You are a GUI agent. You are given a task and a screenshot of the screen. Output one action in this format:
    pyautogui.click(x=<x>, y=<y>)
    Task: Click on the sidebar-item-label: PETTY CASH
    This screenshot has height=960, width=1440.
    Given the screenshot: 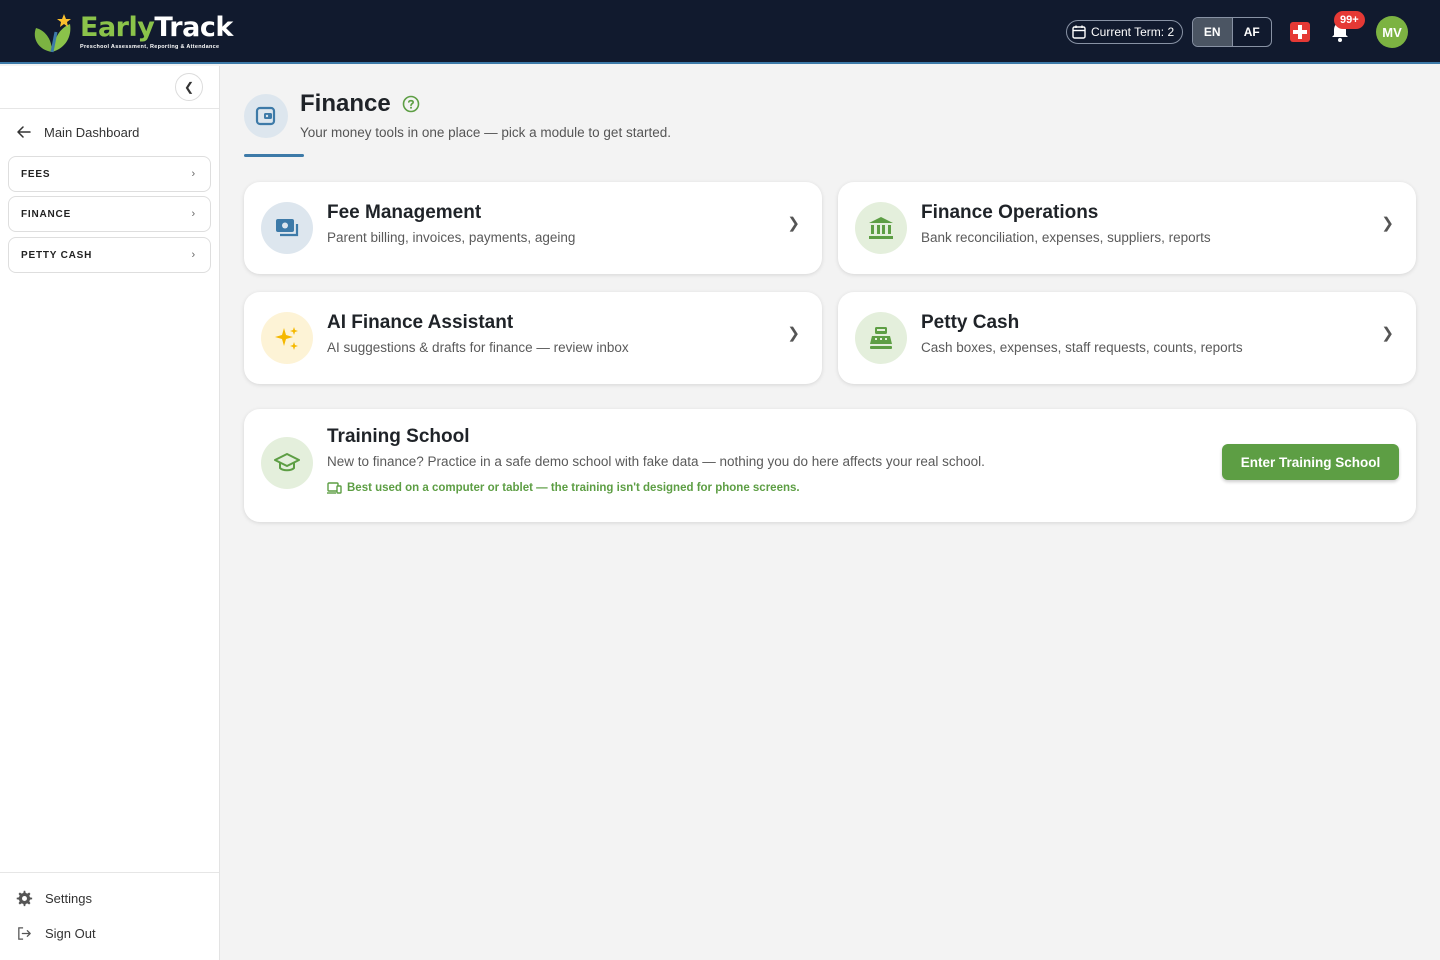 What is the action you would take?
    pyautogui.click(x=57, y=255)
    